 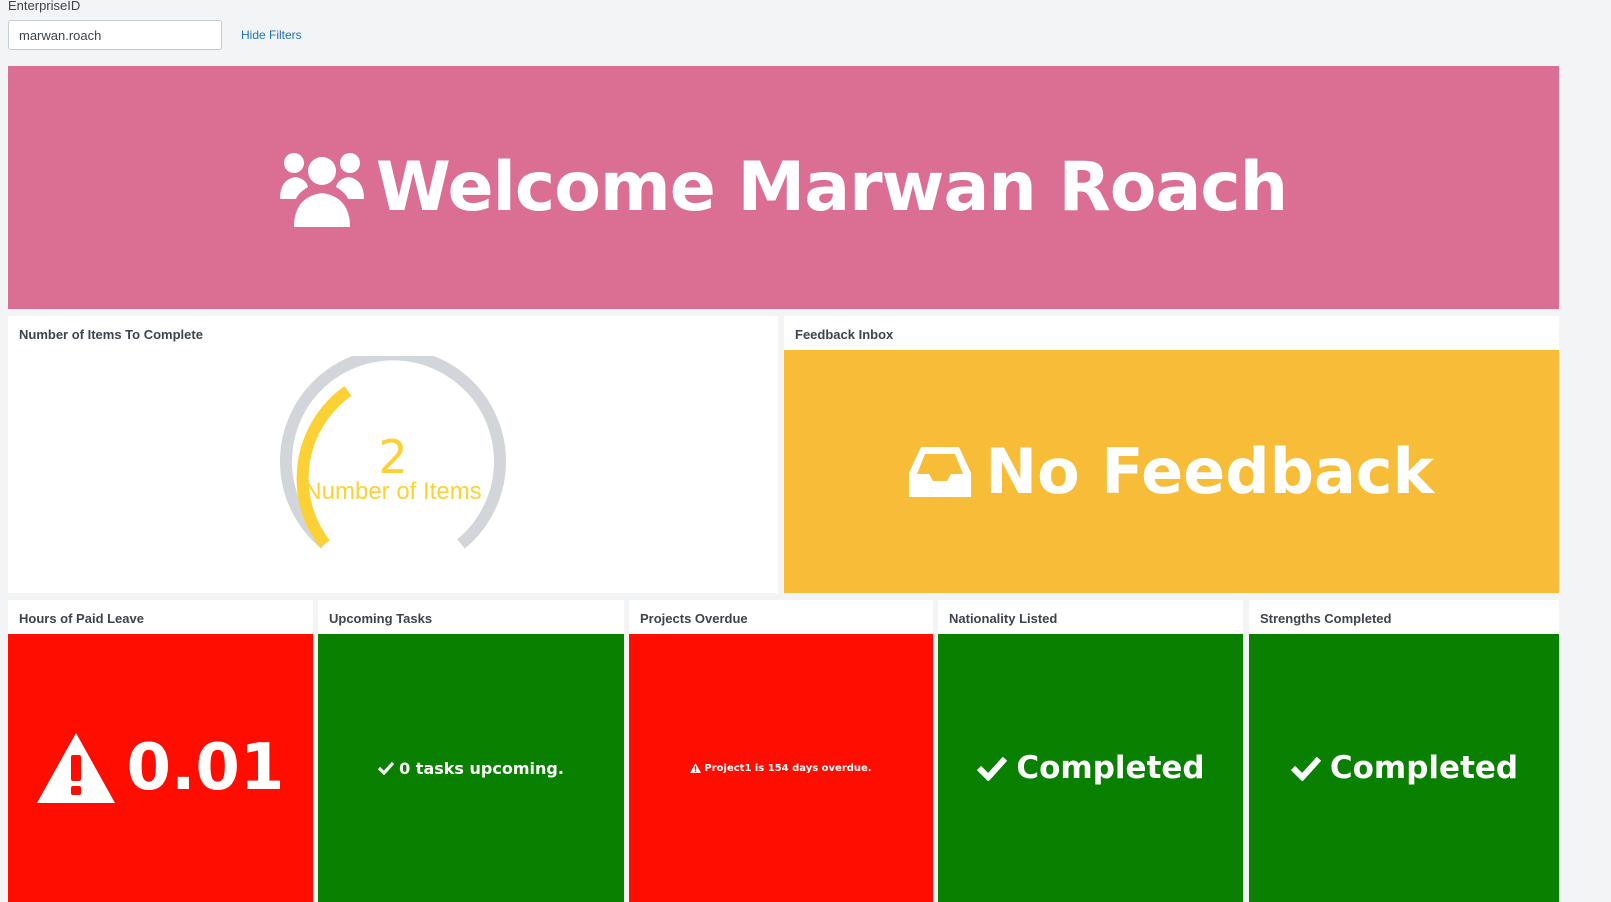 What do you see at coordinates (205, 768) in the screenshot?
I see `paid-leave-value: 0.01` at bounding box center [205, 768].